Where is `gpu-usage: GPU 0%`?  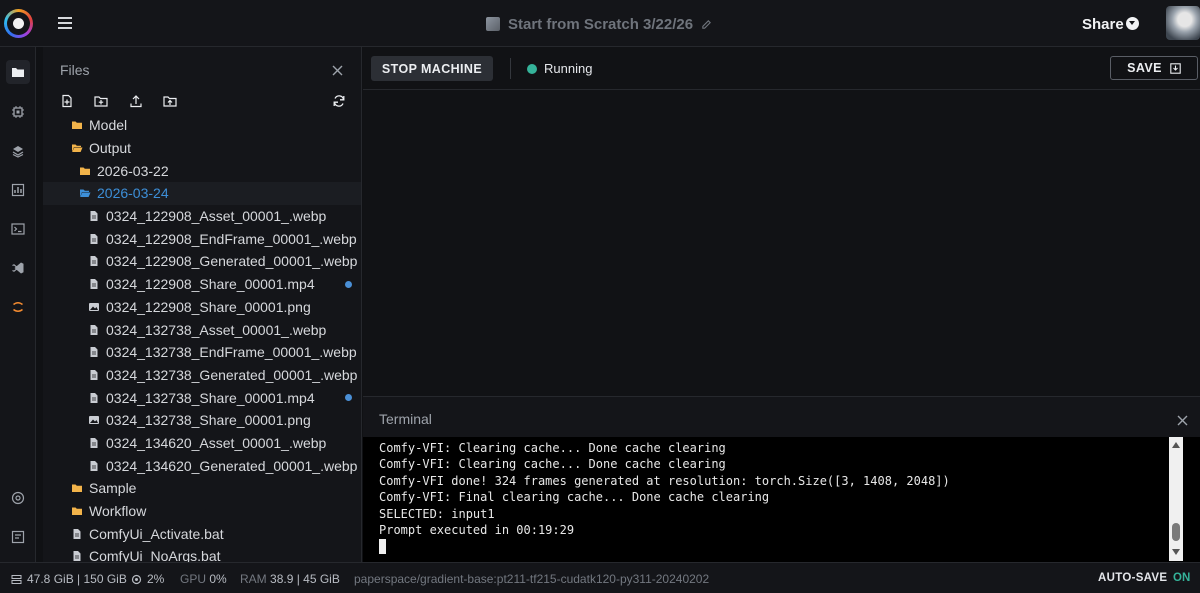 gpu-usage: GPU 0% is located at coordinates (203, 579).